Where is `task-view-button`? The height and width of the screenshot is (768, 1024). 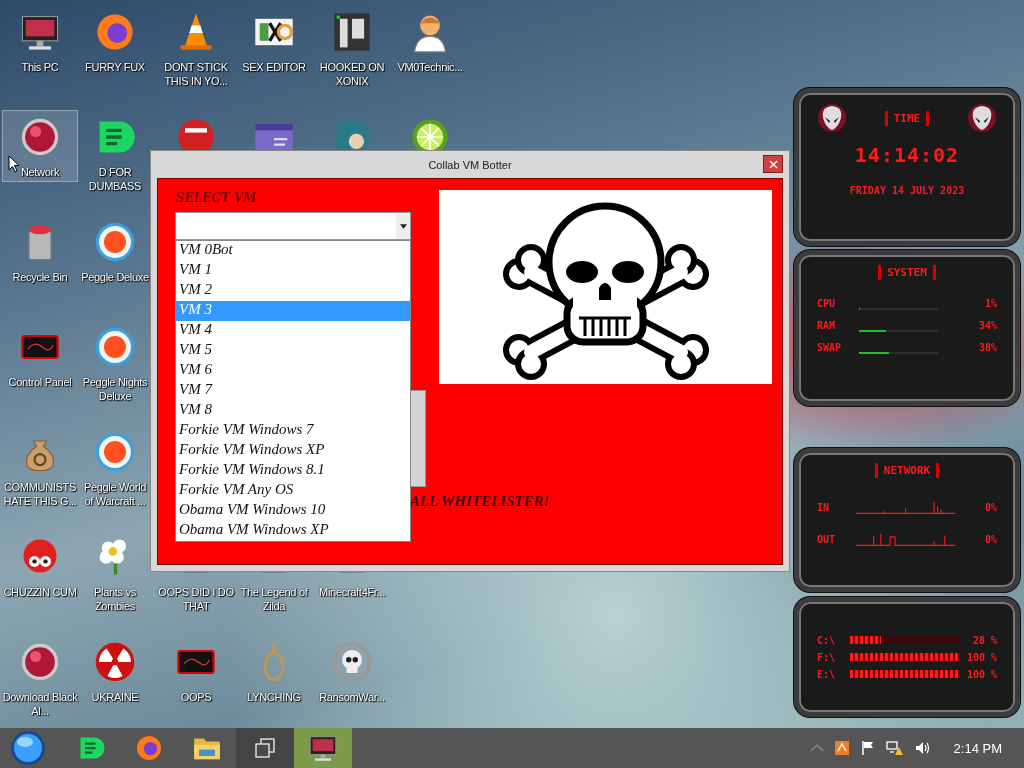
task-view-button is located at coordinates (265, 748).